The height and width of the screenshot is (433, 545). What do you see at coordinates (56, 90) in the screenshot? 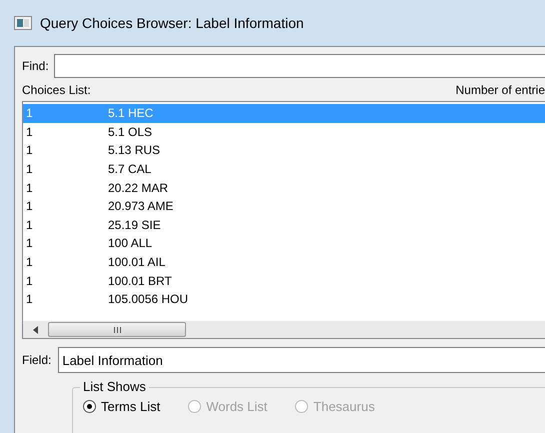
I see `choices-list-label: Choices List:` at bounding box center [56, 90].